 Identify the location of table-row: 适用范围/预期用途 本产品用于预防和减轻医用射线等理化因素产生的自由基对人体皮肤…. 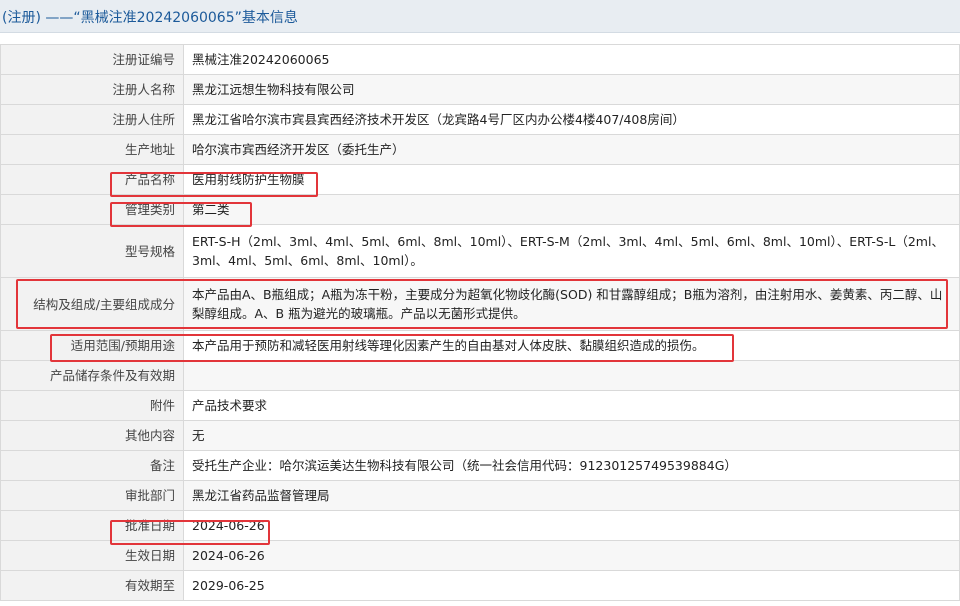
(480, 345).